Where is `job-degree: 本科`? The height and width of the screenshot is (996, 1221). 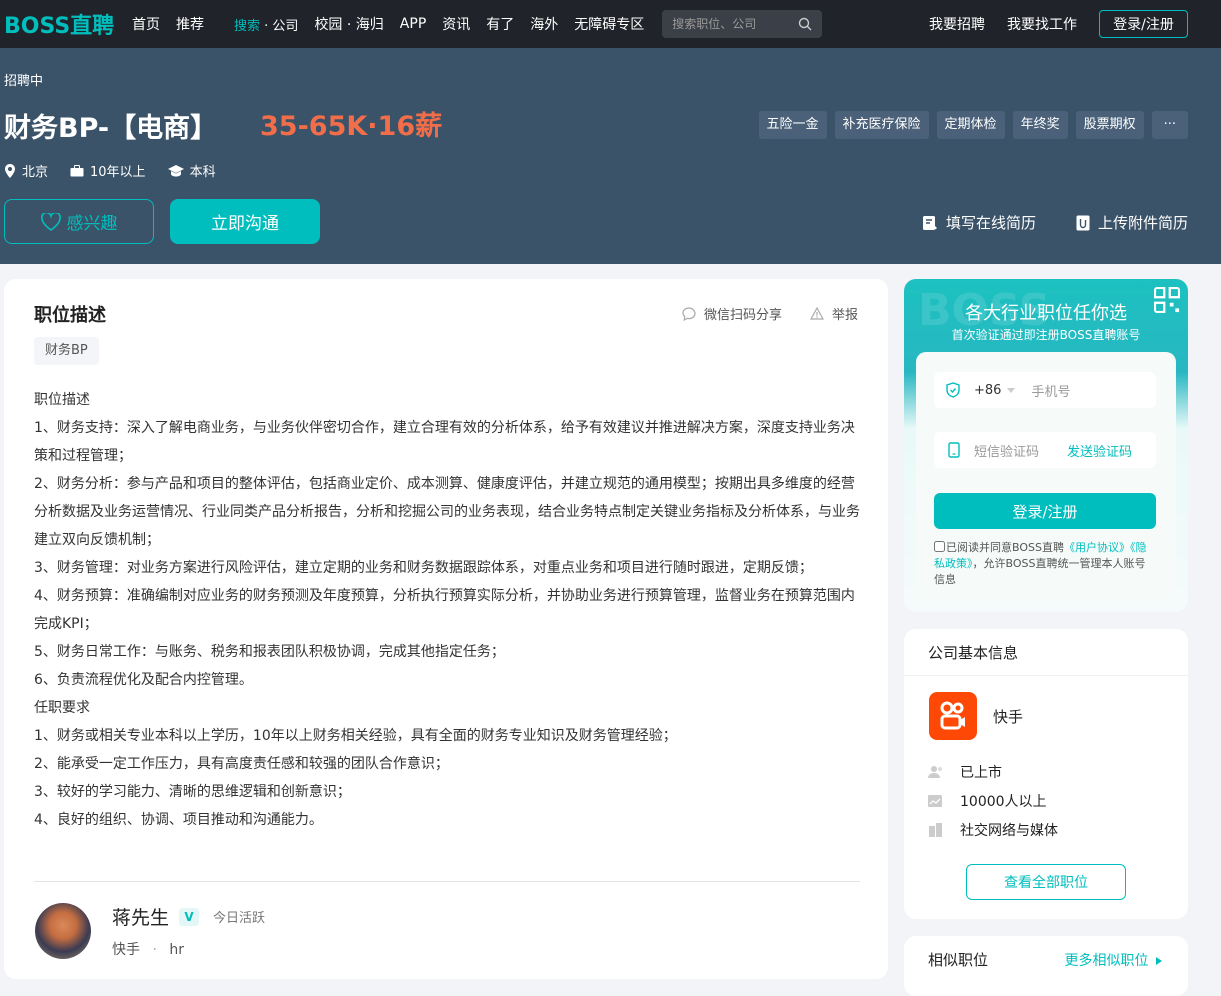 job-degree: 本科 is located at coordinates (191, 170).